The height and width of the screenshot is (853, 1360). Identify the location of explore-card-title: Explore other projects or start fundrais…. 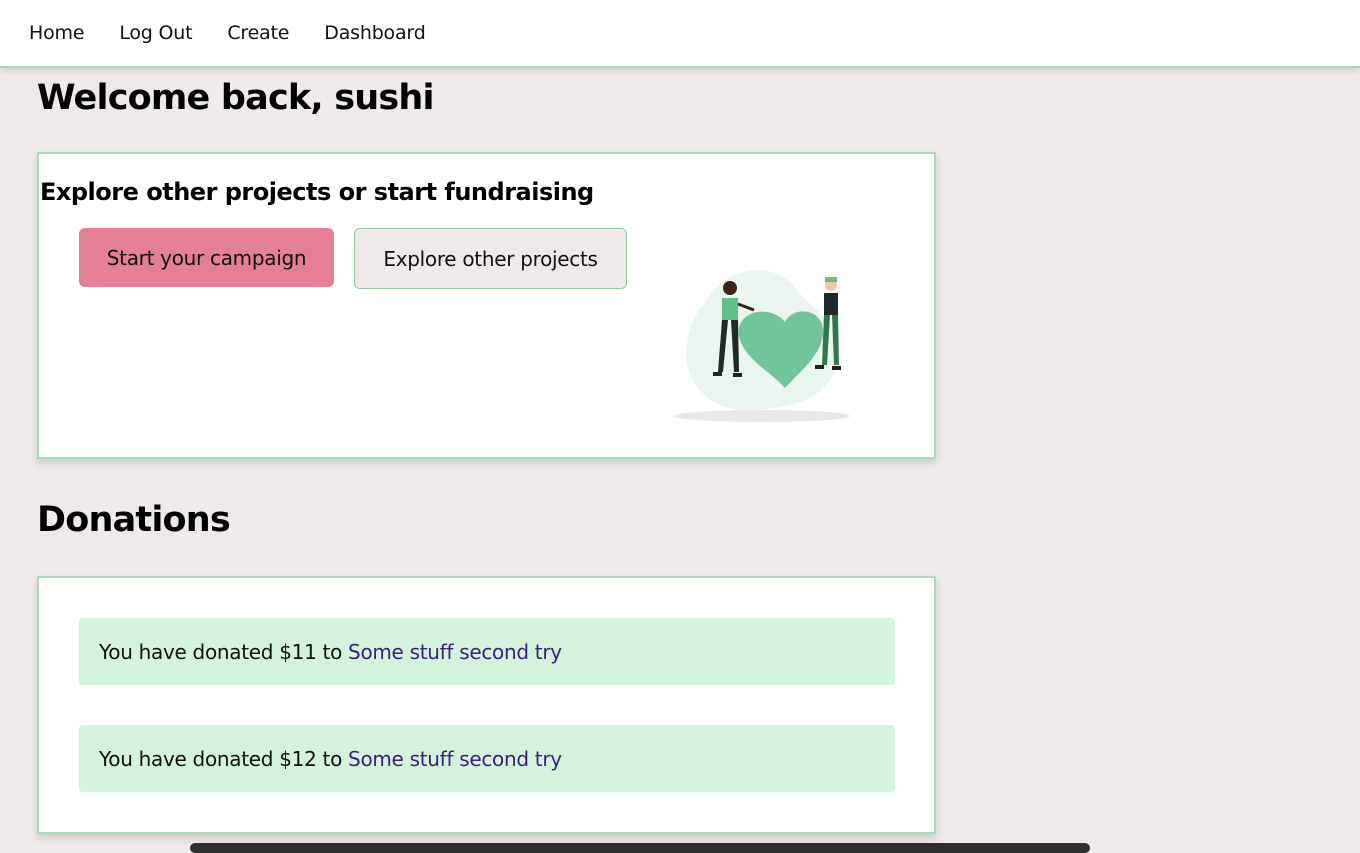
(317, 192).